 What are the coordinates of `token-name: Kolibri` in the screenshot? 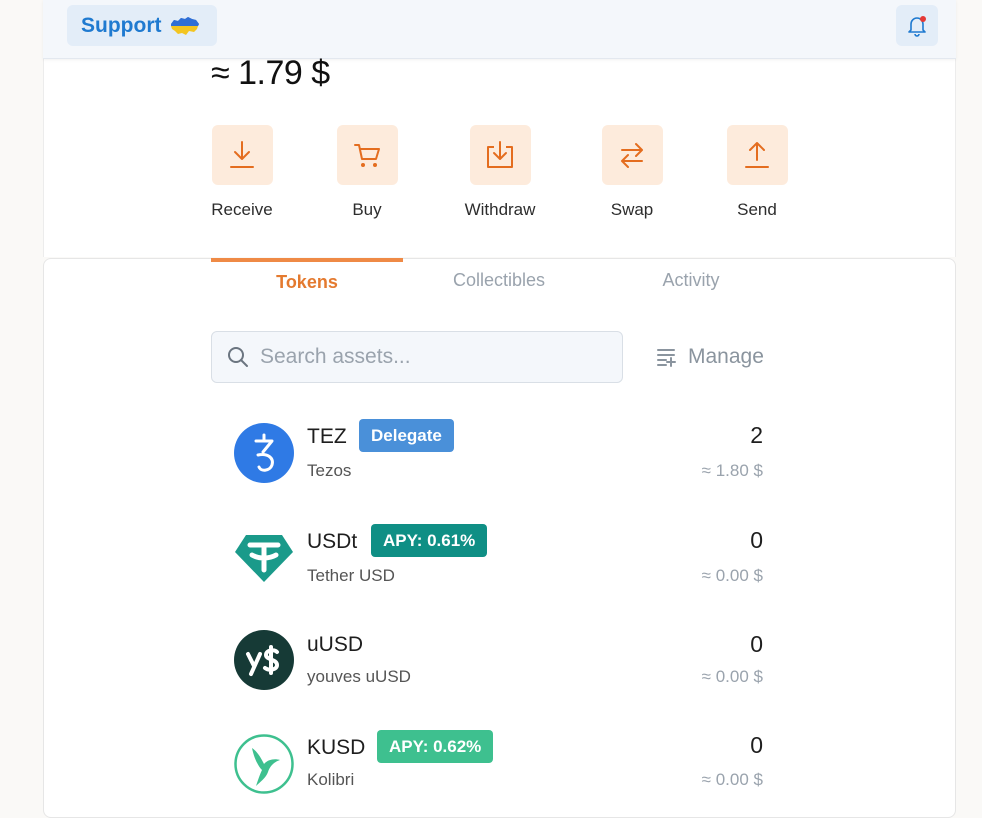 It's located at (331, 779).